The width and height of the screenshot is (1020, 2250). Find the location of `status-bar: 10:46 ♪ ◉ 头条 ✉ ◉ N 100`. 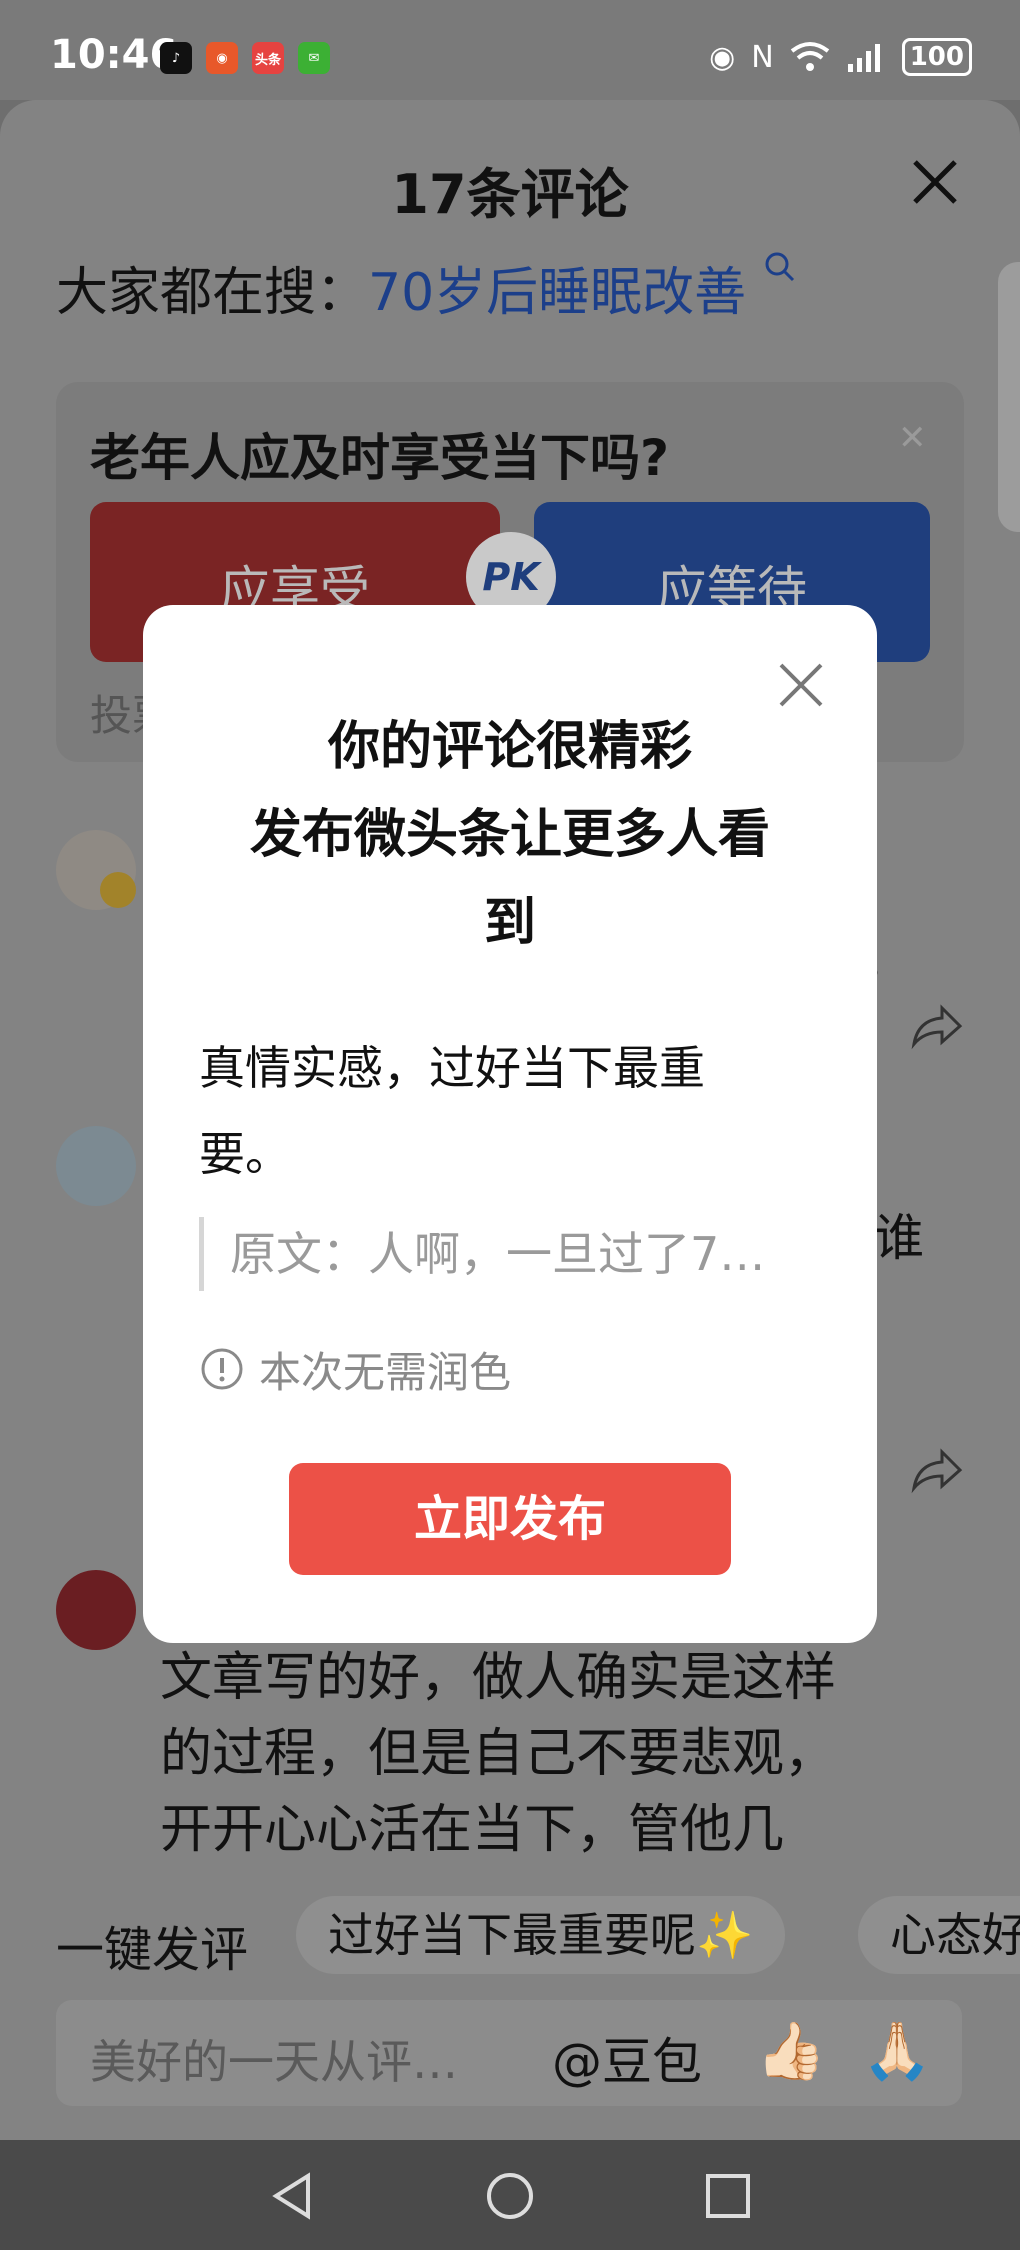

status-bar: 10:46 ♪ ◉ 头条 ✉ ◉ N 100 is located at coordinates (510, 50).